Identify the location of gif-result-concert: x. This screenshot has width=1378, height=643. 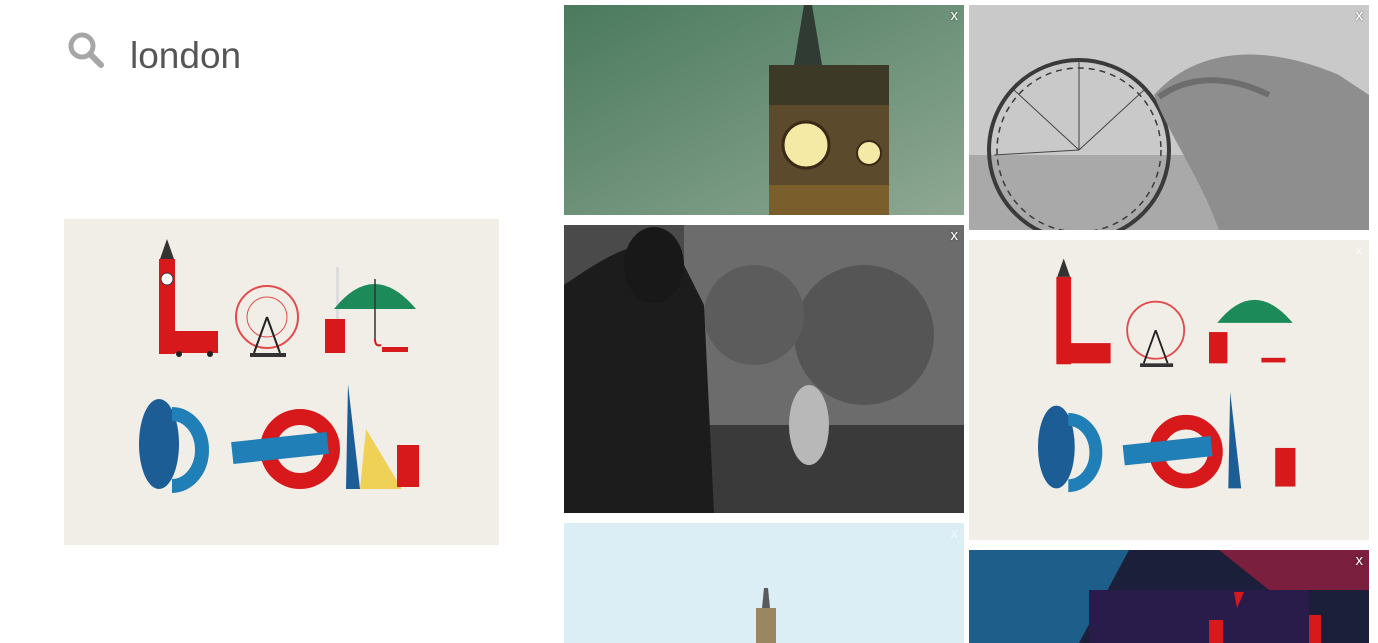
(1169, 596).